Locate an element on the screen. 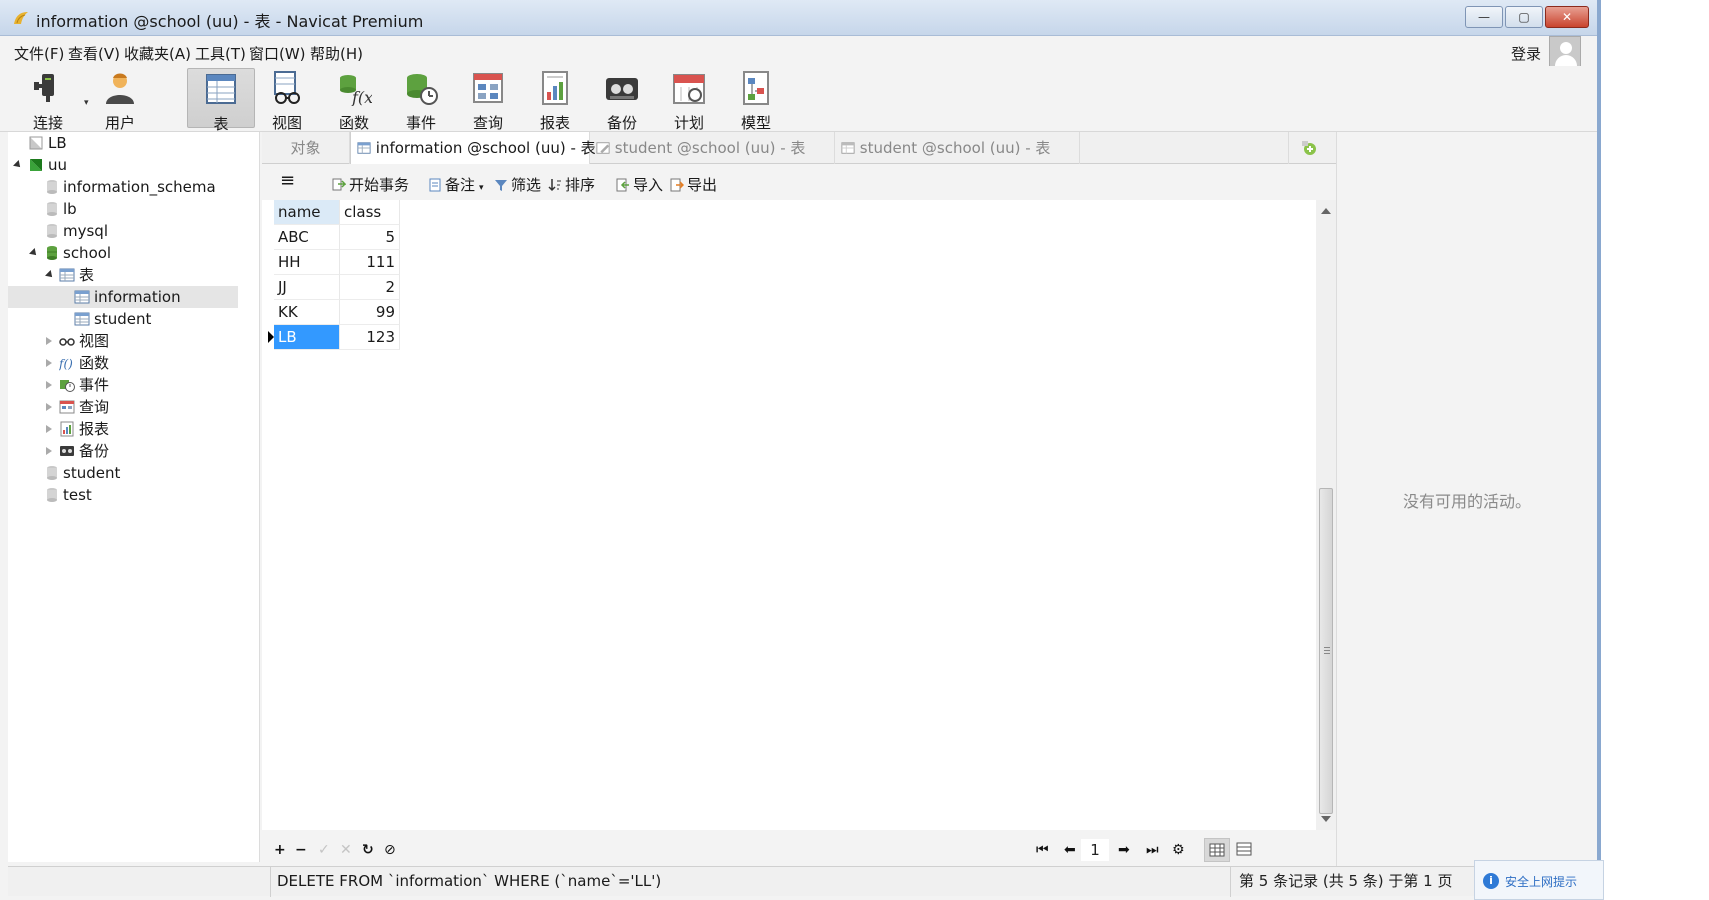 Image resolution: width=1709 pixels, height=900 pixels. export-button: 导出 is located at coordinates (693, 184).